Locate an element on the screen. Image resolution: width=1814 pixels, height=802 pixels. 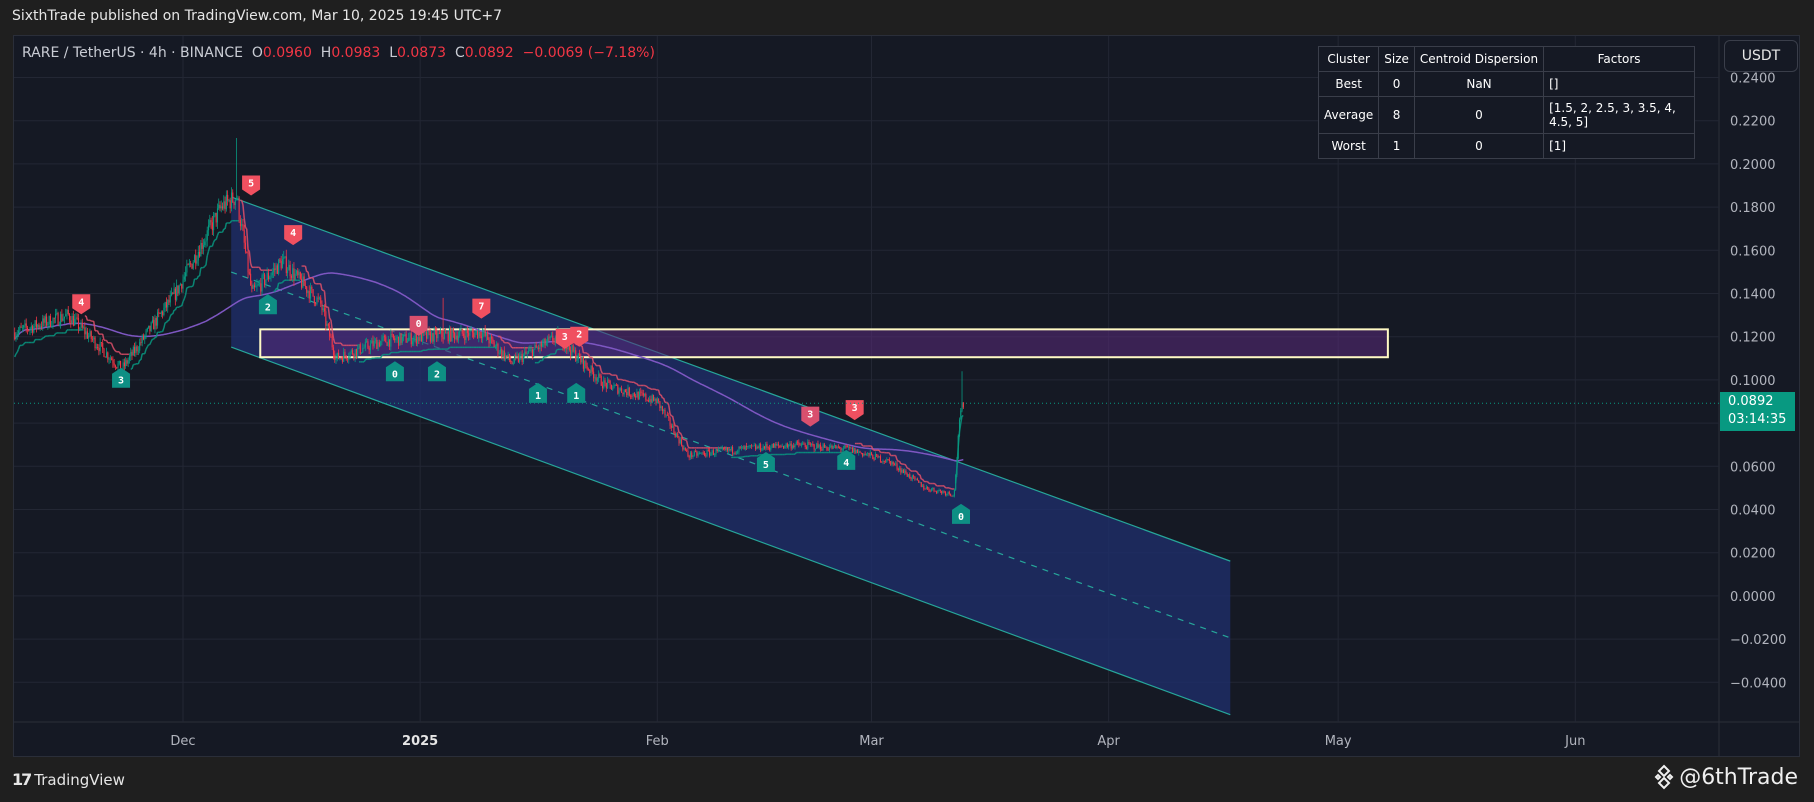
signal-number: 1 is located at coordinates (576, 396).